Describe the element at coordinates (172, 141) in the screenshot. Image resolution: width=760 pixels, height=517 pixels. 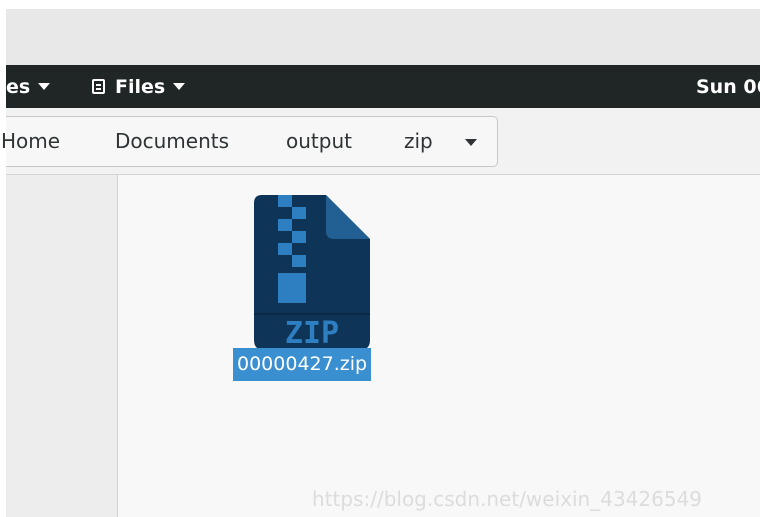
I see `breadcrumb-documents: Documents` at that location.